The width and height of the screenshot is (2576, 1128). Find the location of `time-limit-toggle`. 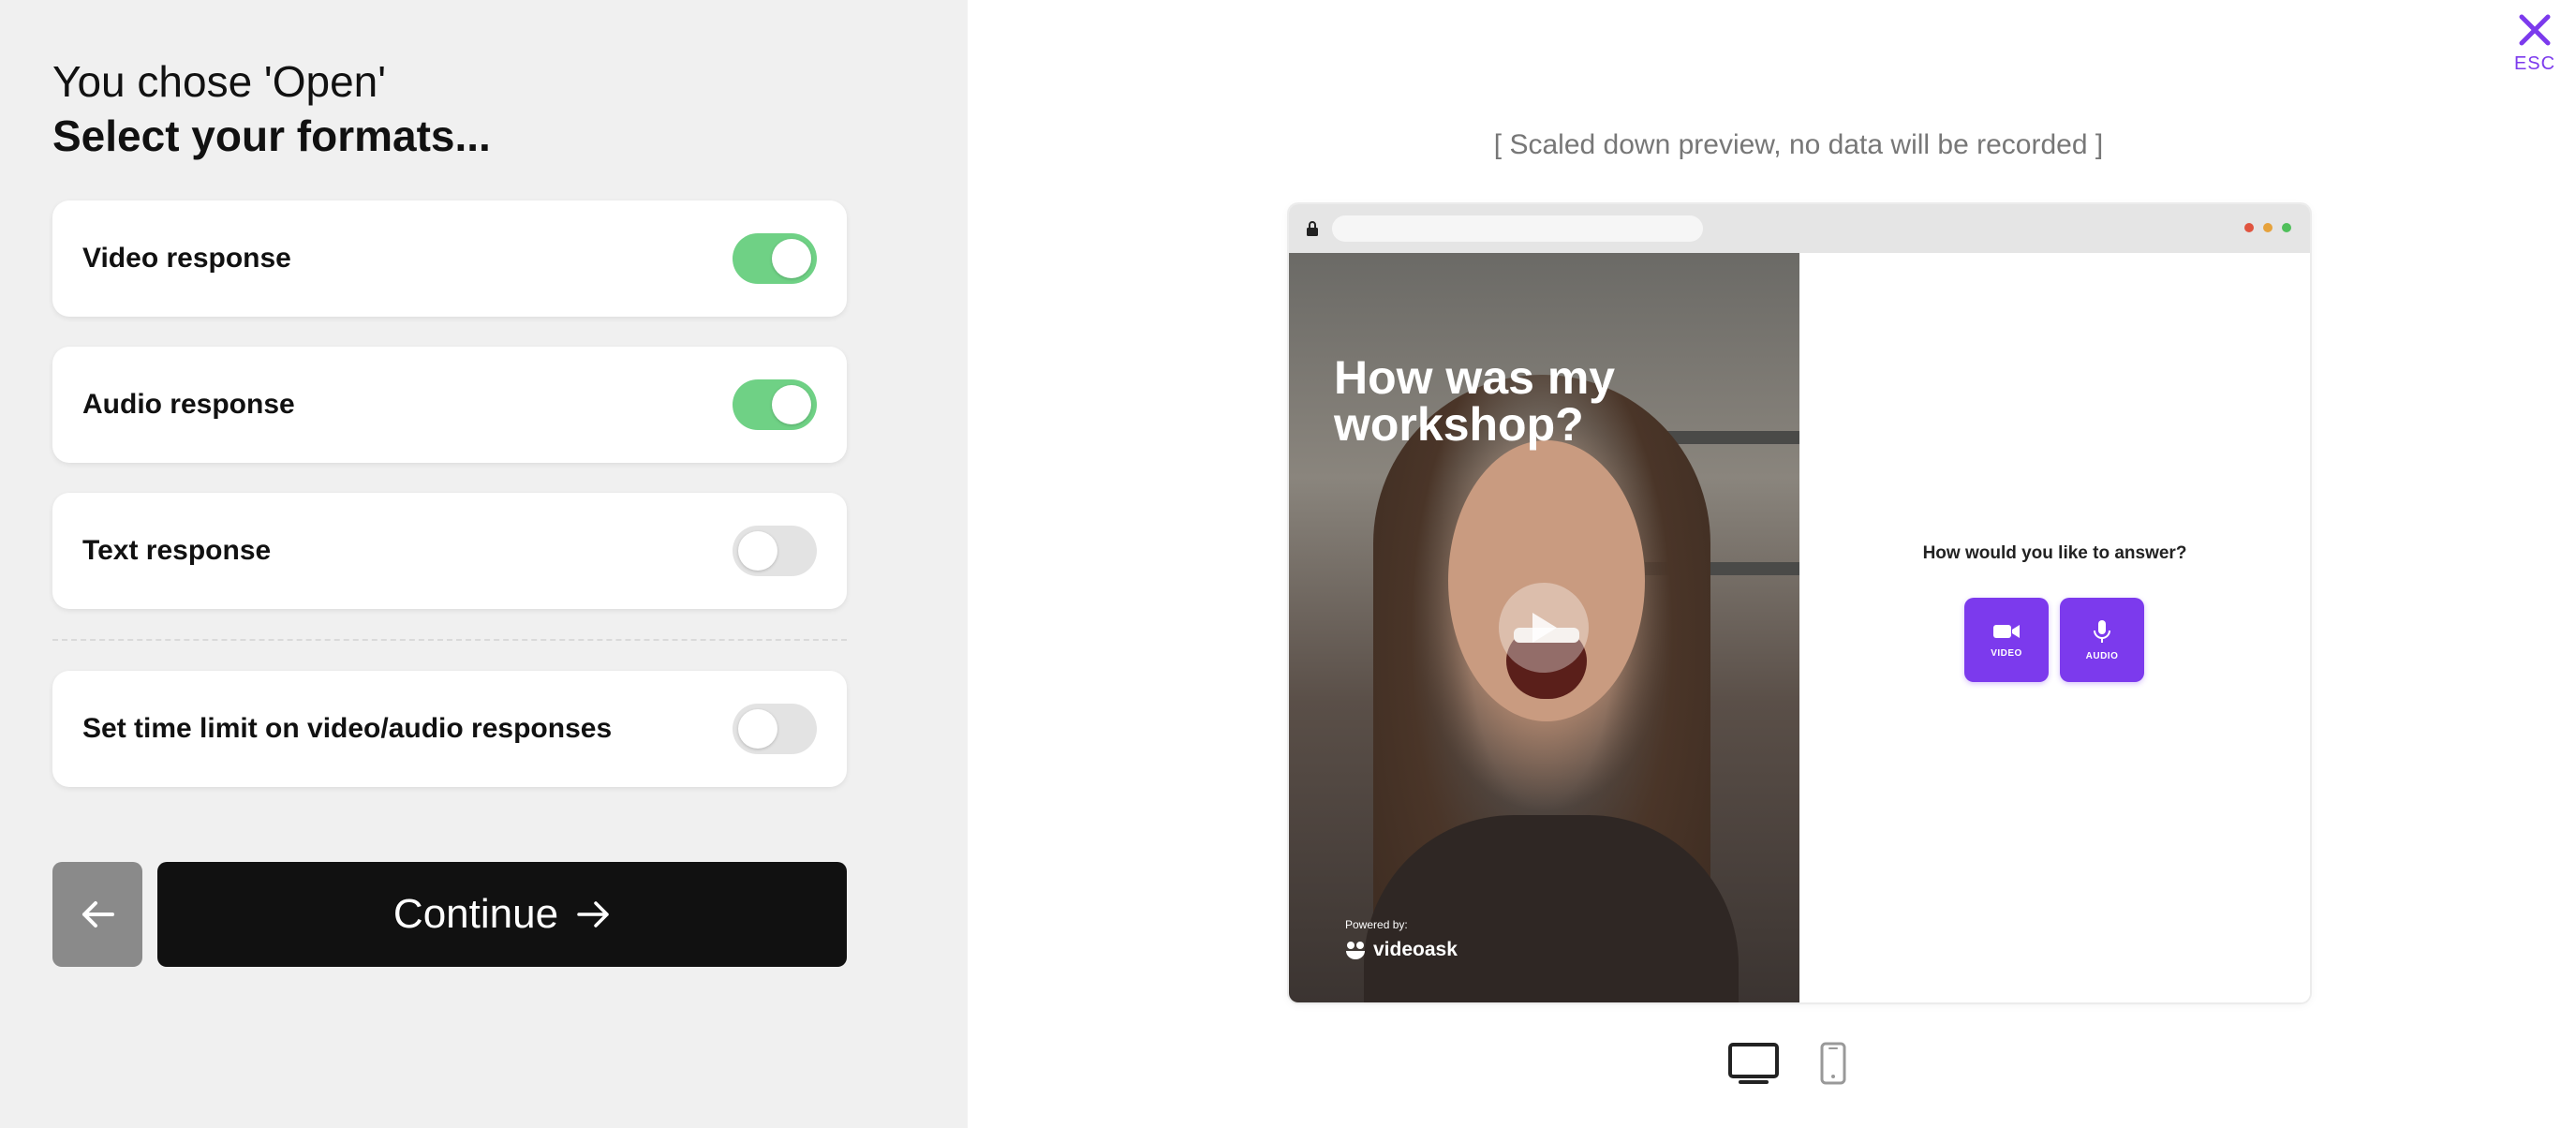

time-limit-toggle is located at coordinates (775, 729).